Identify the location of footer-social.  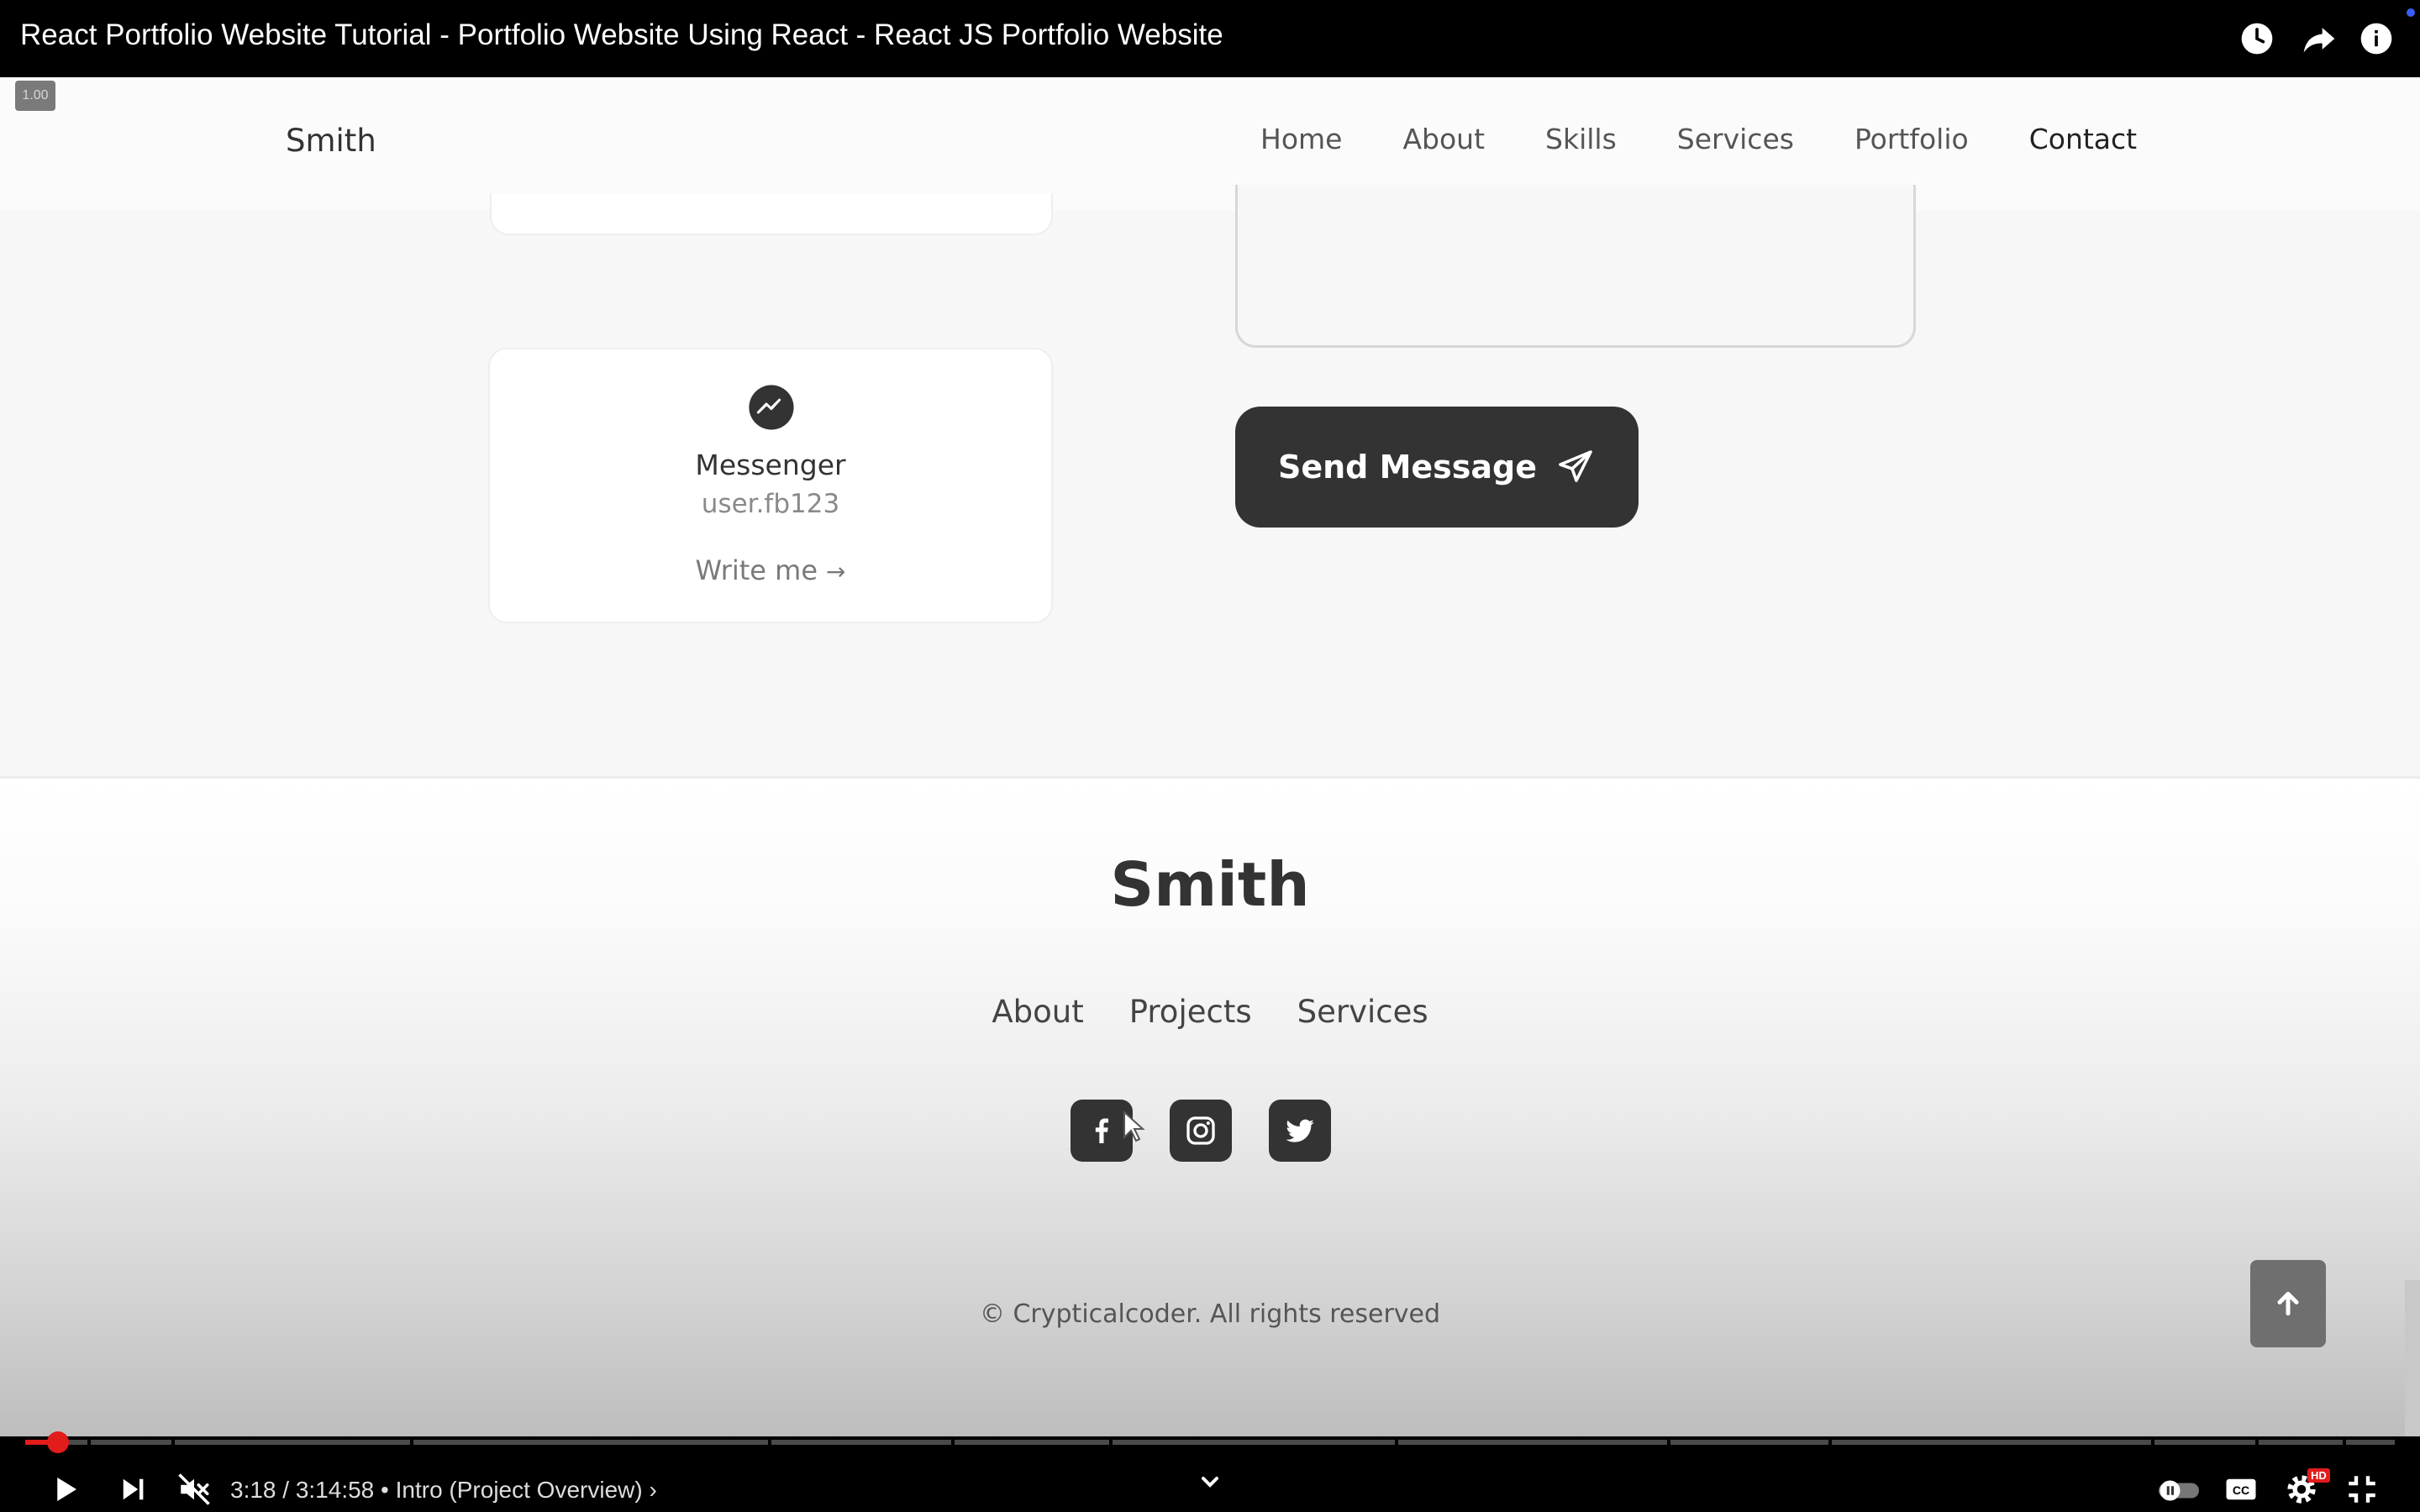
(1201, 1131).